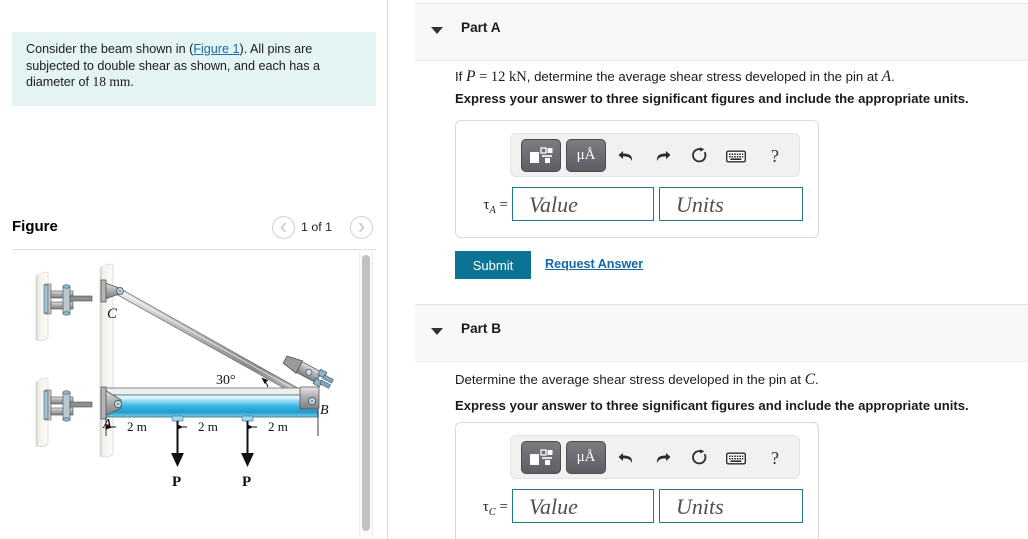 The height and width of the screenshot is (539, 1028). I want to click on part-b-toolbar: μÅ ?, so click(655, 457).